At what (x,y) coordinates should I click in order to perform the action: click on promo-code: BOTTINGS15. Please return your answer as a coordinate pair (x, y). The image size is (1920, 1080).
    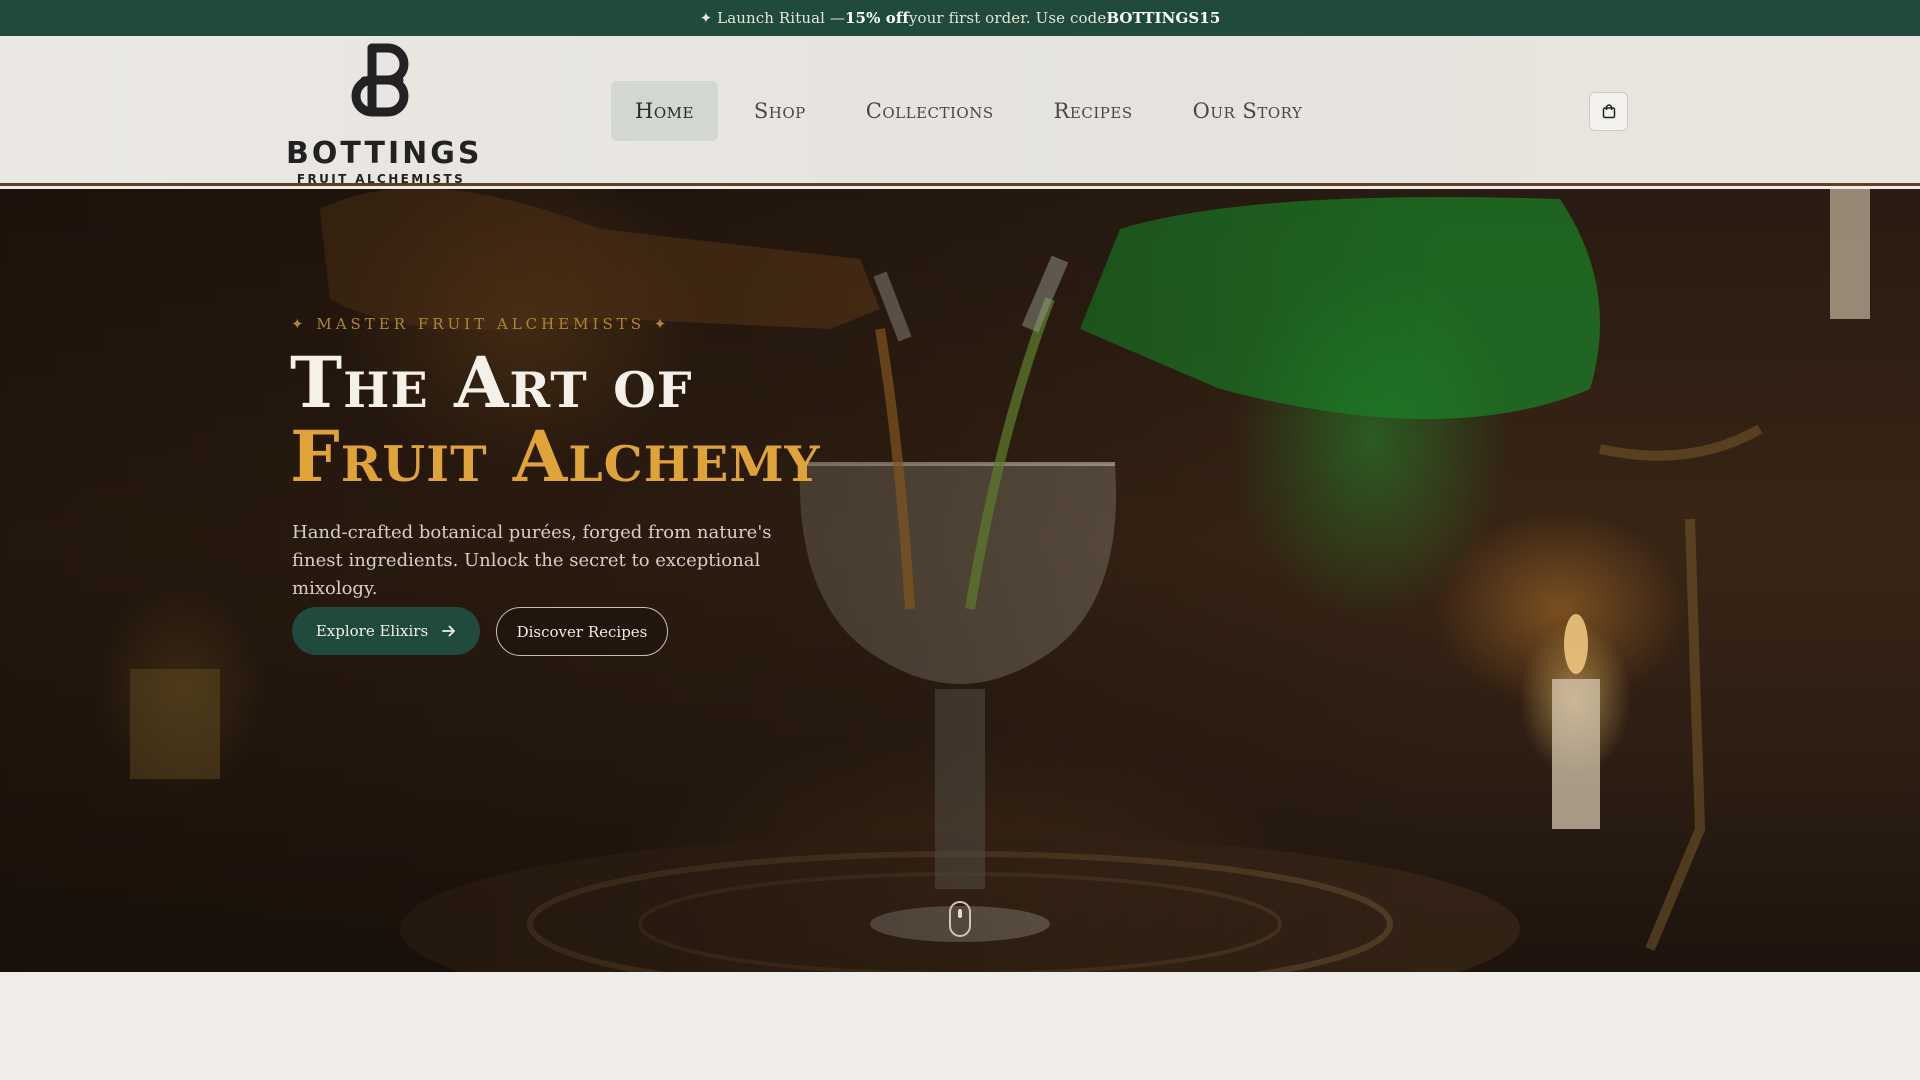
    Looking at the image, I should click on (1163, 18).